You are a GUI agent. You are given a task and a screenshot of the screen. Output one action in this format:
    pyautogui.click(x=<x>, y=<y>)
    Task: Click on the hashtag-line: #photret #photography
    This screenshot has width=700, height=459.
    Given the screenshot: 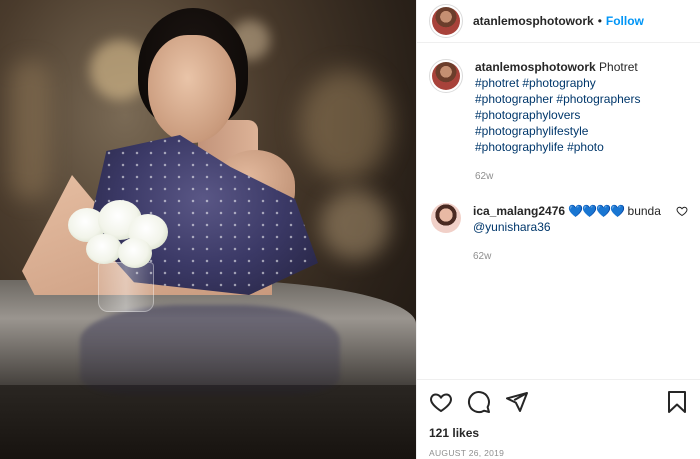 What is the action you would take?
    pyautogui.click(x=581, y=83)
    